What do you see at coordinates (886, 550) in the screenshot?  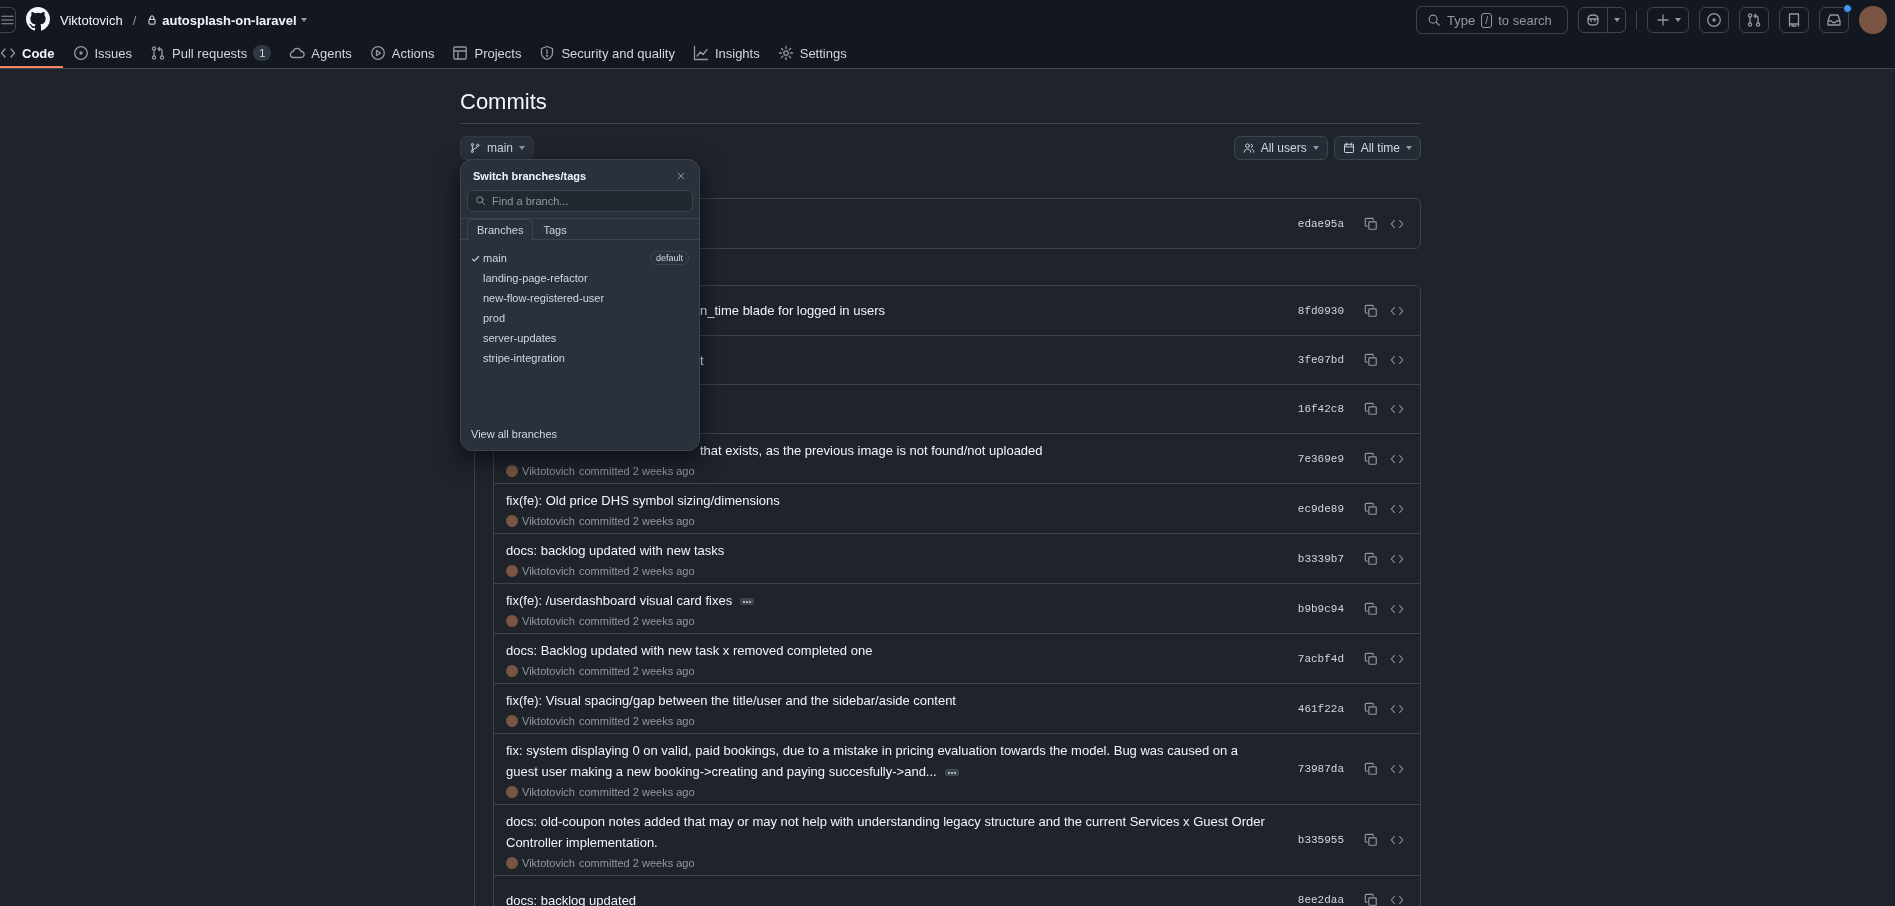 I see `commit-message: docs: backlog updated with new tasks` at bounding box center [886, 550].